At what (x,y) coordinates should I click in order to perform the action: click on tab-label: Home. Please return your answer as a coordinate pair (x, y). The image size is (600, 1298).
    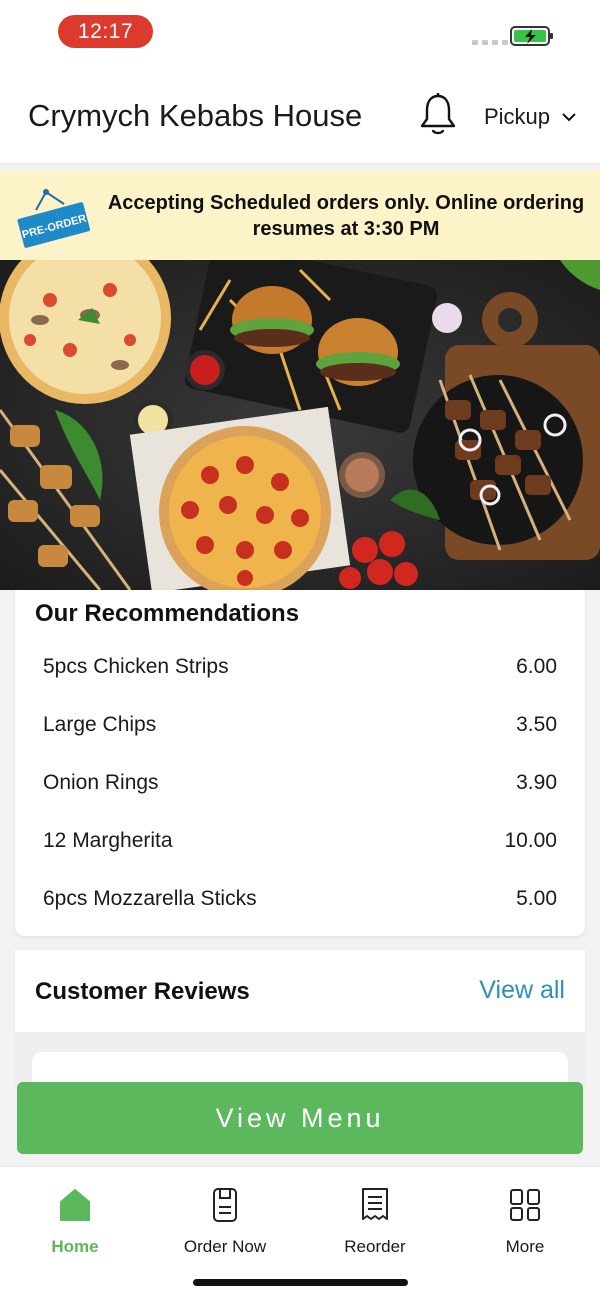
    Looking at the image, I should click on (75, 1246).